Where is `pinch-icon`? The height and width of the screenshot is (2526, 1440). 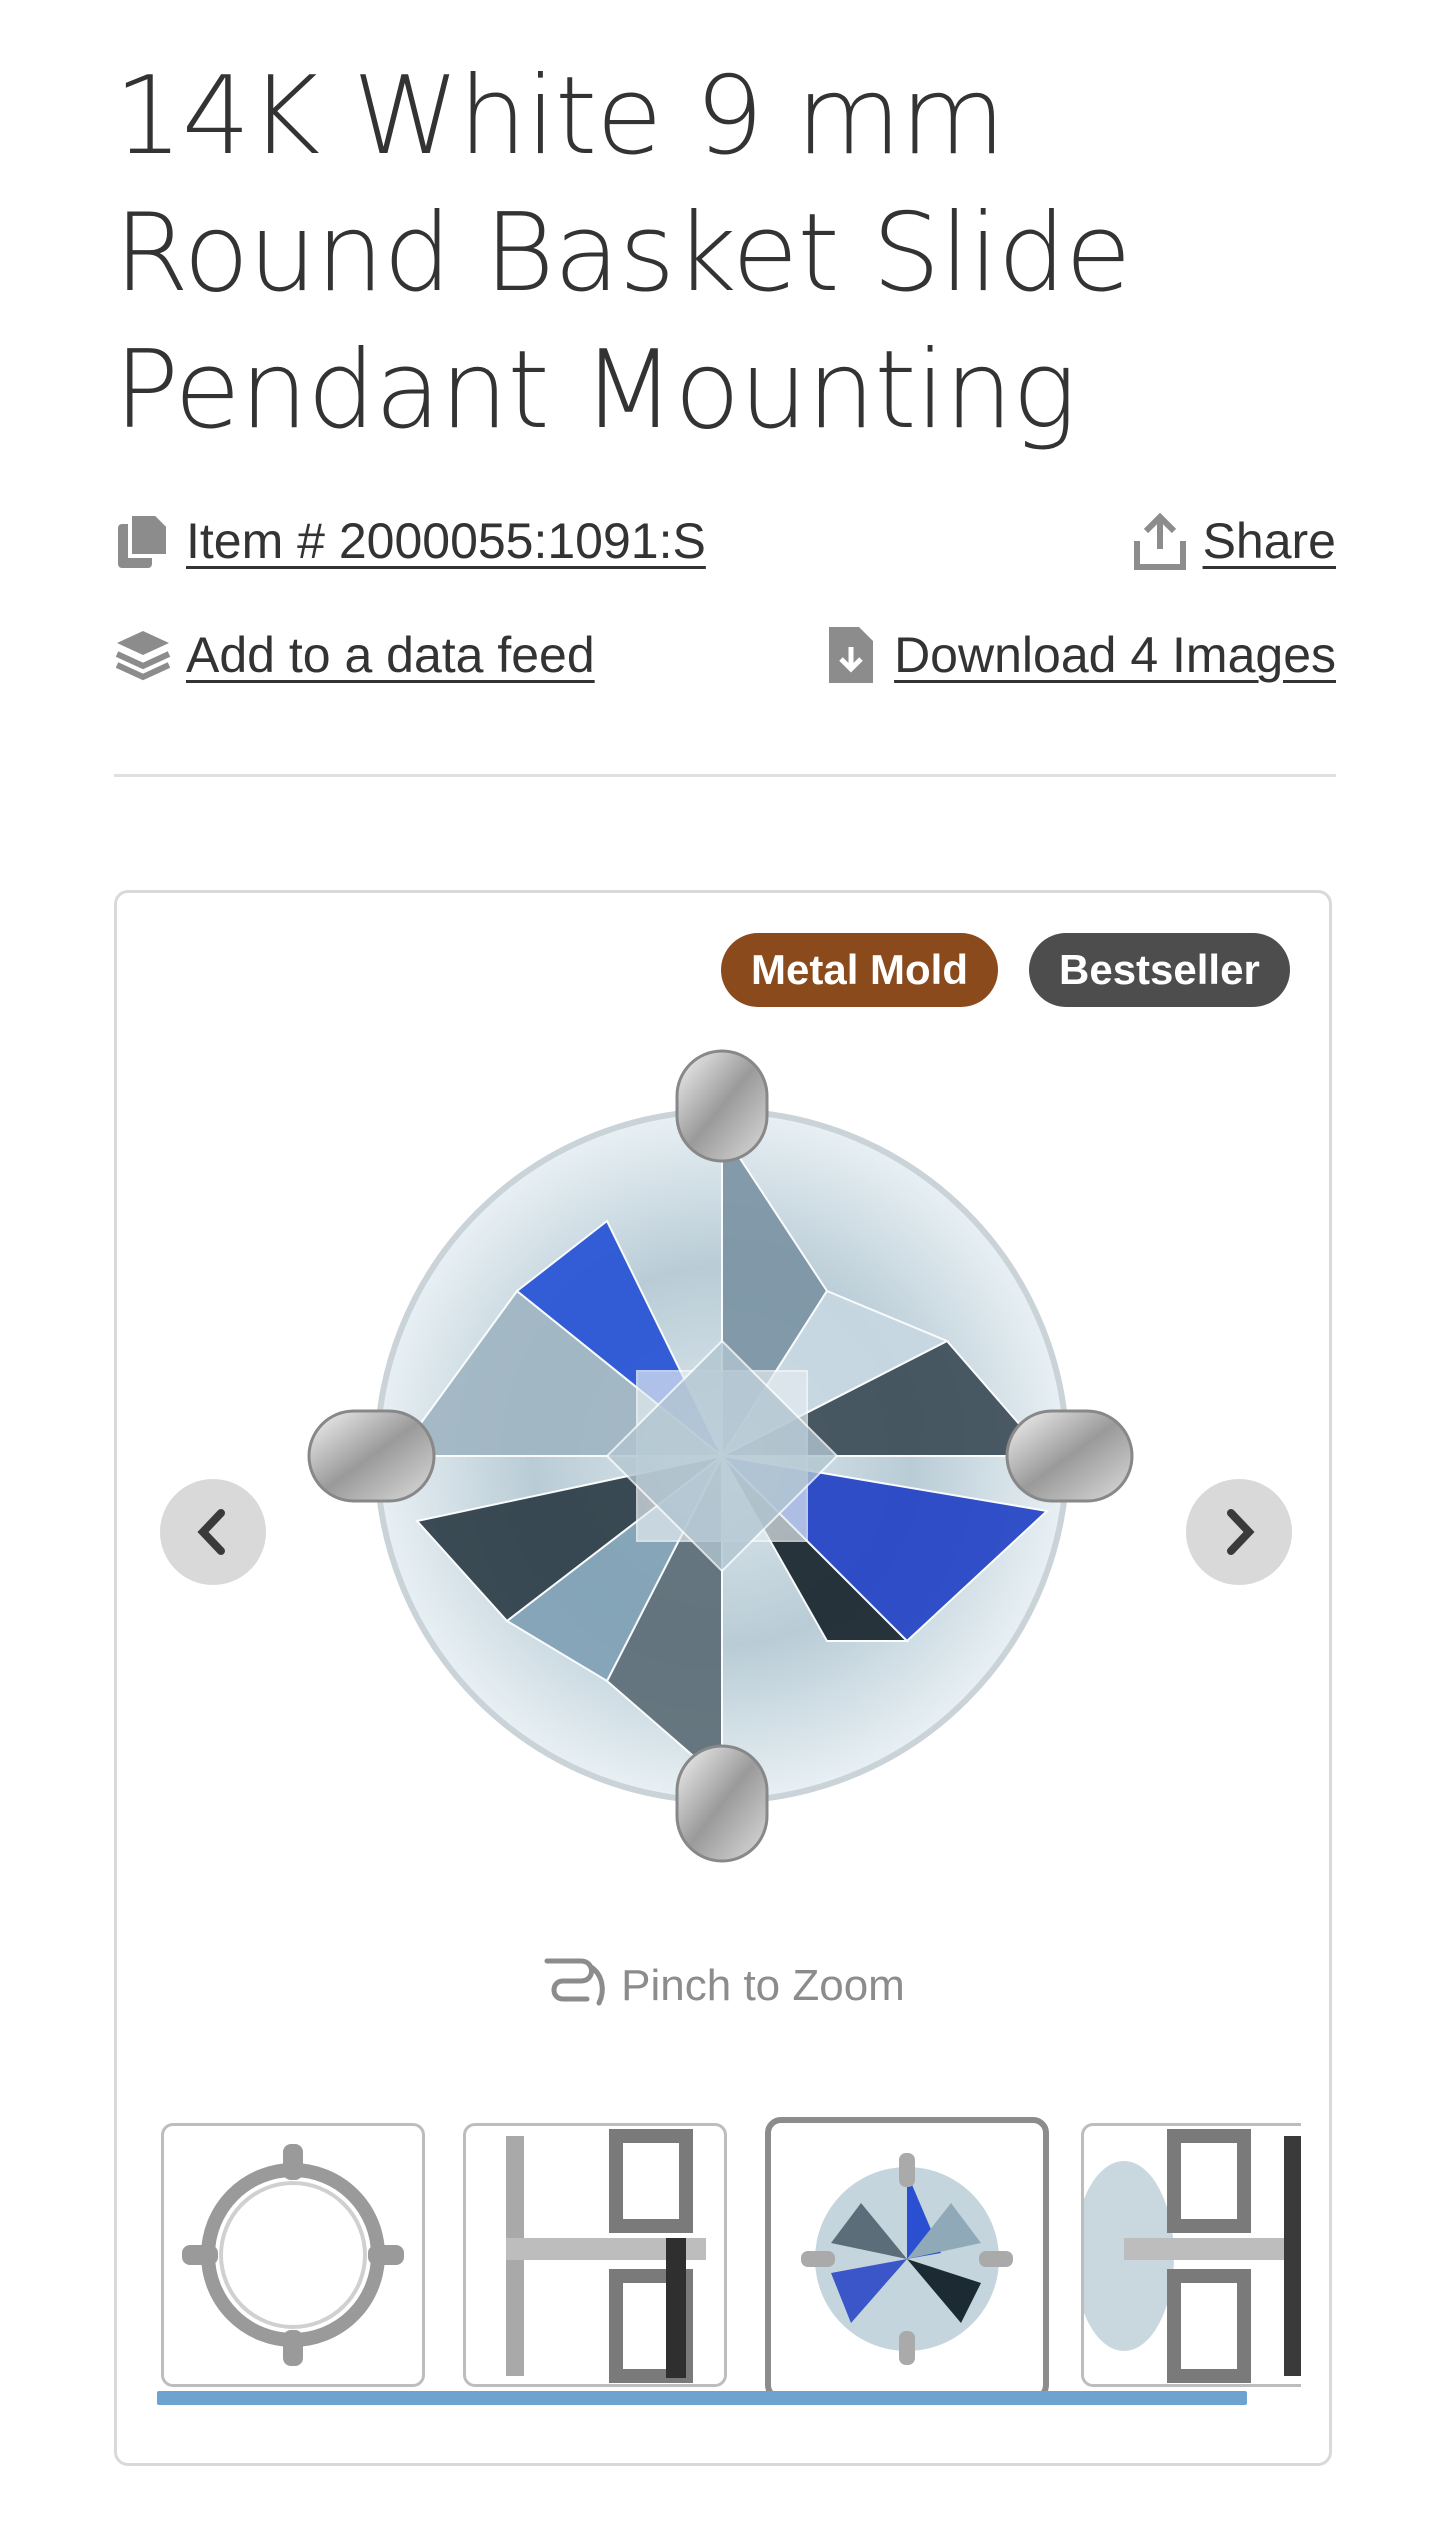
pinch-icon is located at coordinates (576, 1985).